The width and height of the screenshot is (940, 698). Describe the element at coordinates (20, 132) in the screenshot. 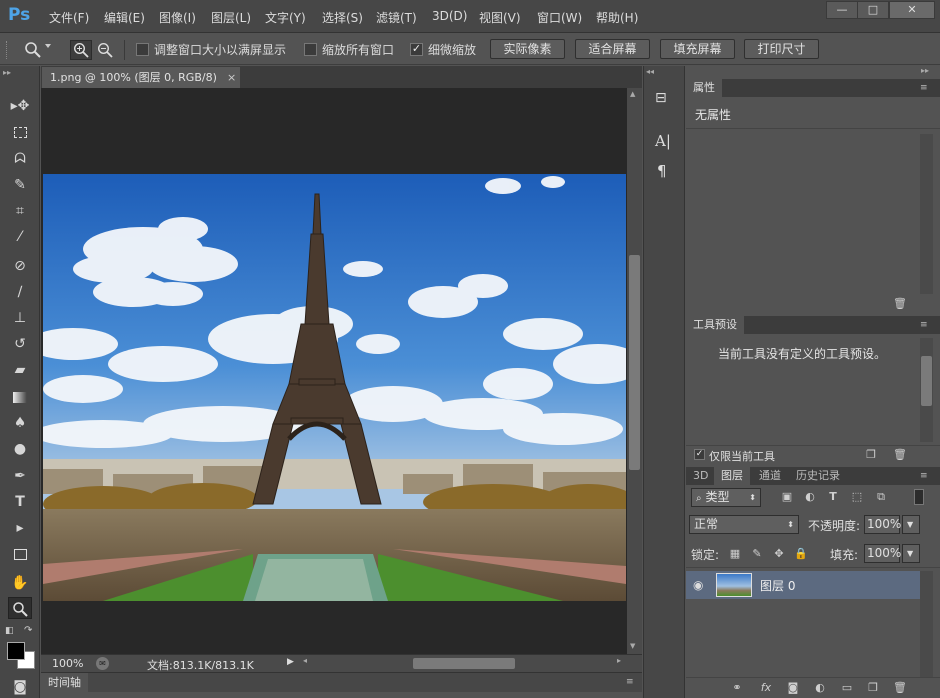

I see `marquee-tool-icon` at that location.